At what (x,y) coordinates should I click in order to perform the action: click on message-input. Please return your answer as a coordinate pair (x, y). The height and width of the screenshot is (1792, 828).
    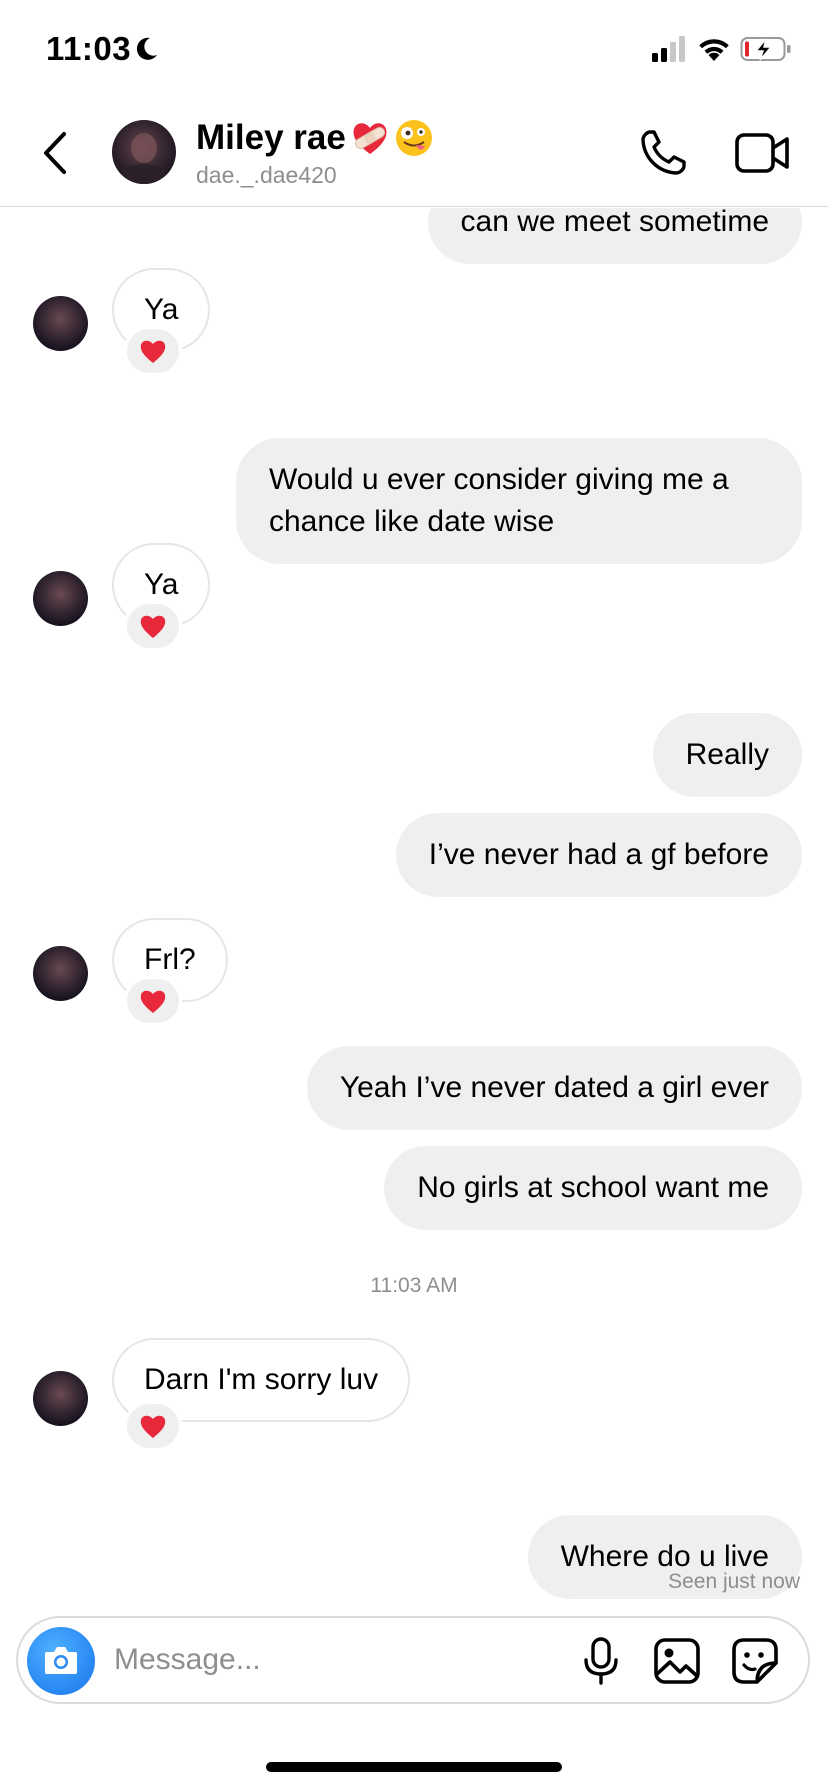
    Looking at the image, I should click on (294, 1660).